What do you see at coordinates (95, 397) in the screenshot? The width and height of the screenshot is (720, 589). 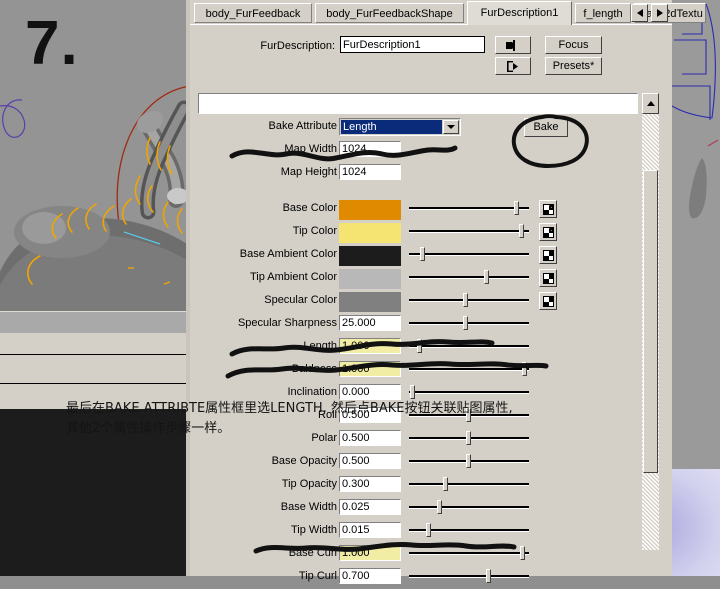 I see `viewport-status-bar` at bounding box center [95, 397].